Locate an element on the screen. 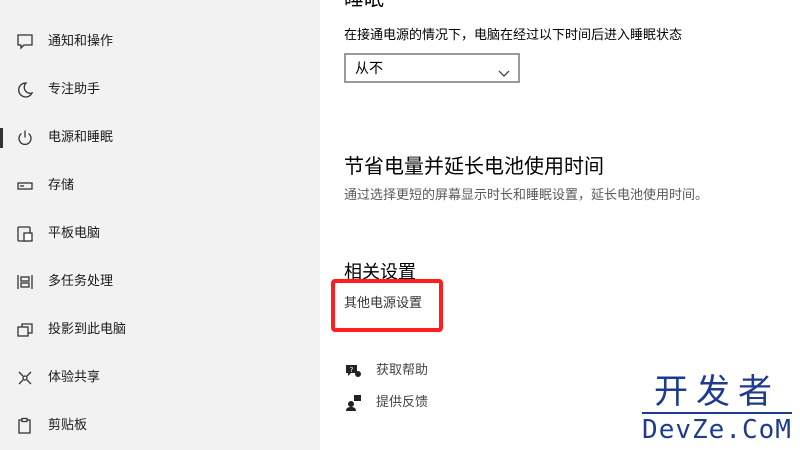 The height and width of the screenshot is (450, 800). power-icon is located at coordinates (25, 138).